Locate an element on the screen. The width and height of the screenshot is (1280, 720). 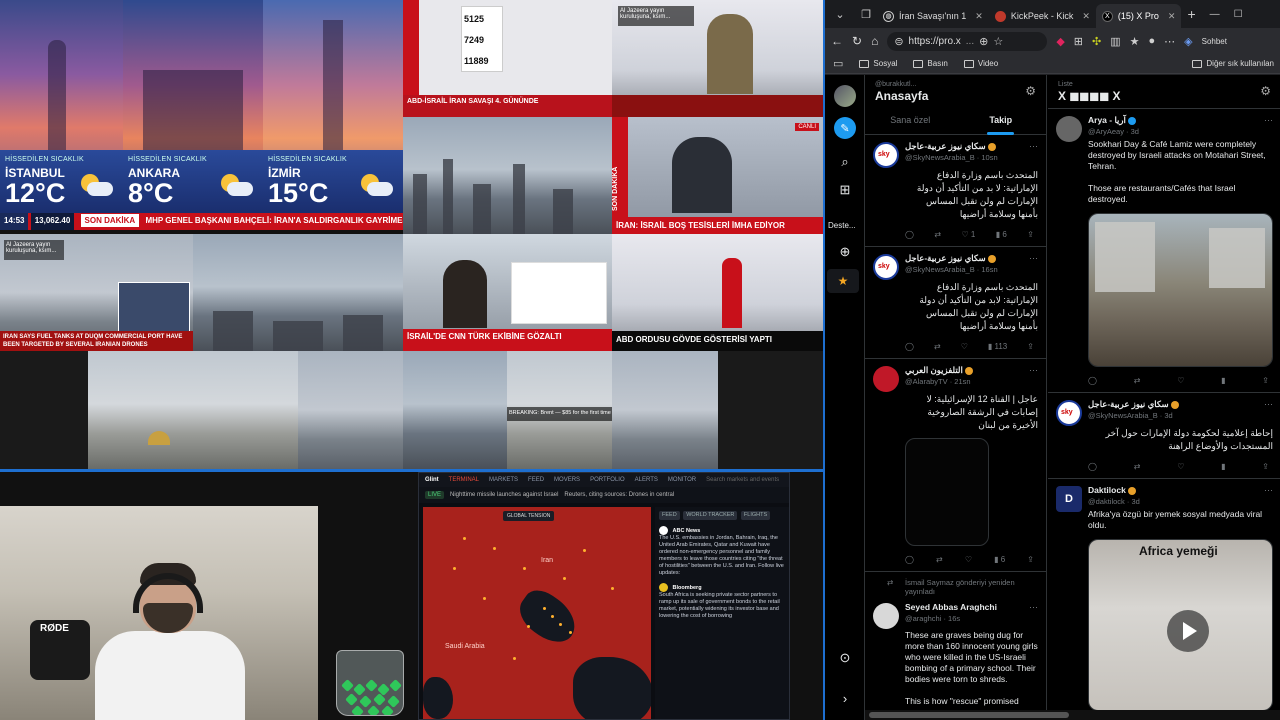
tweet-handle: @SkyNewsArabia_B · 3d is located at coordinates (1180, 415).